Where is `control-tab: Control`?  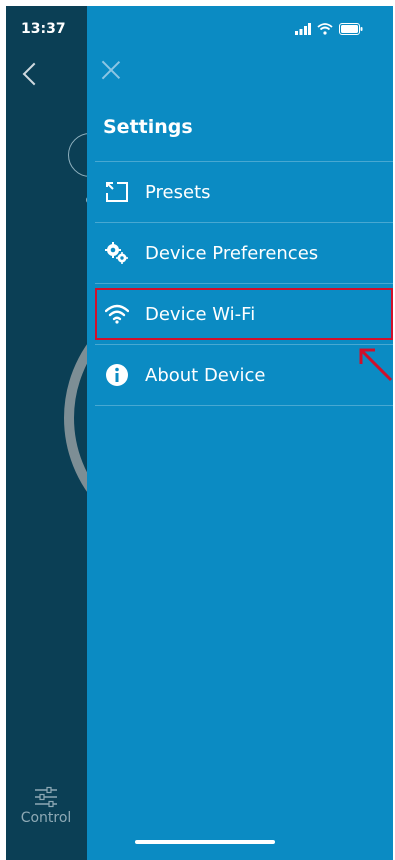 control-tab: Control is located at coordinates (46, 806).